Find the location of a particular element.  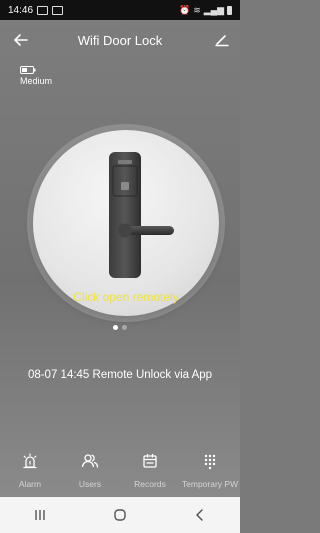

home-button is located at coordinates (120, 515).